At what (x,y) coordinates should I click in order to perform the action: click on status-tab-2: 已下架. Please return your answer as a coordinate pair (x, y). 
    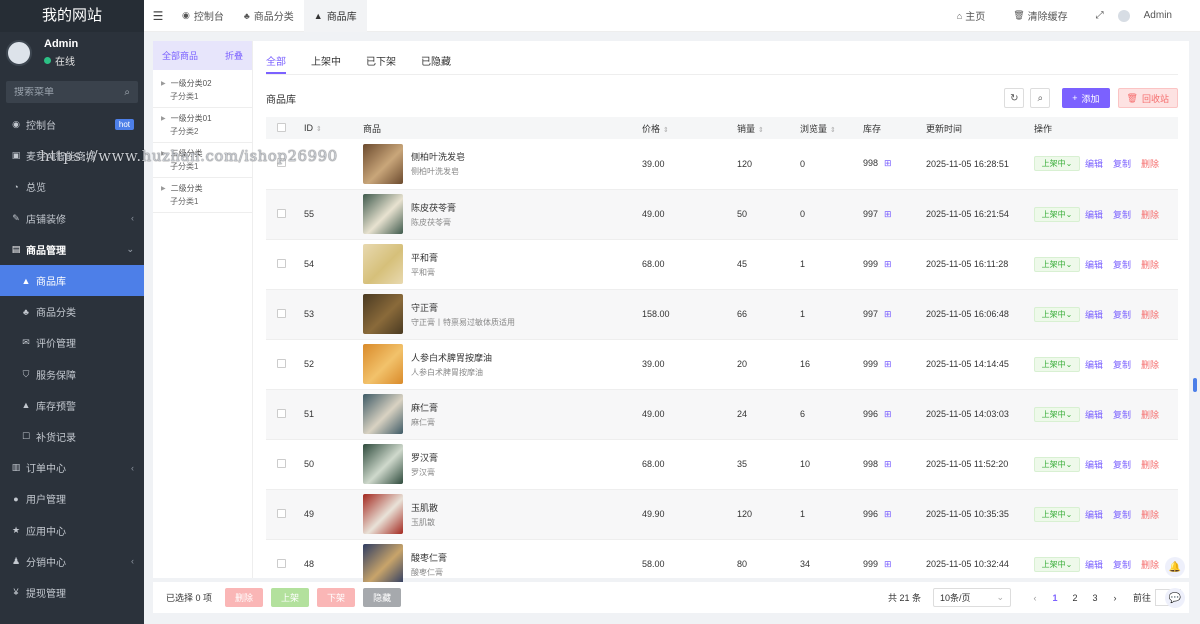
    Looking at the image, I should click on (381, 57).